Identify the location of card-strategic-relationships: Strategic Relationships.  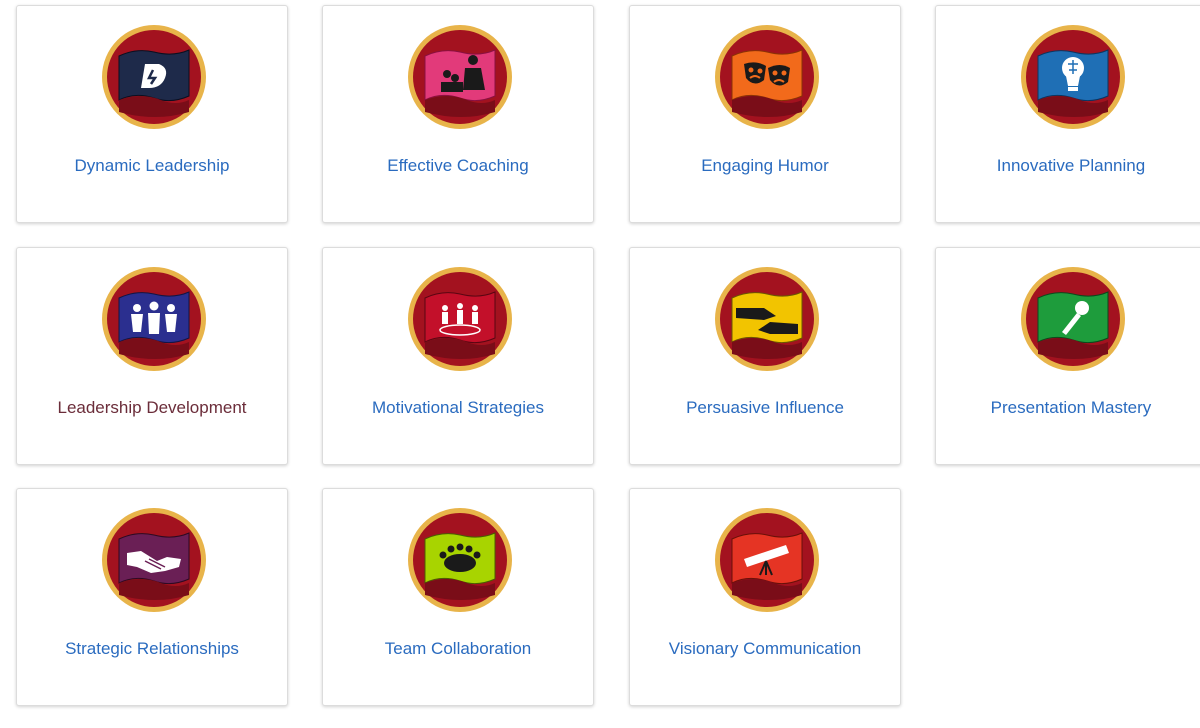
(152, 597).